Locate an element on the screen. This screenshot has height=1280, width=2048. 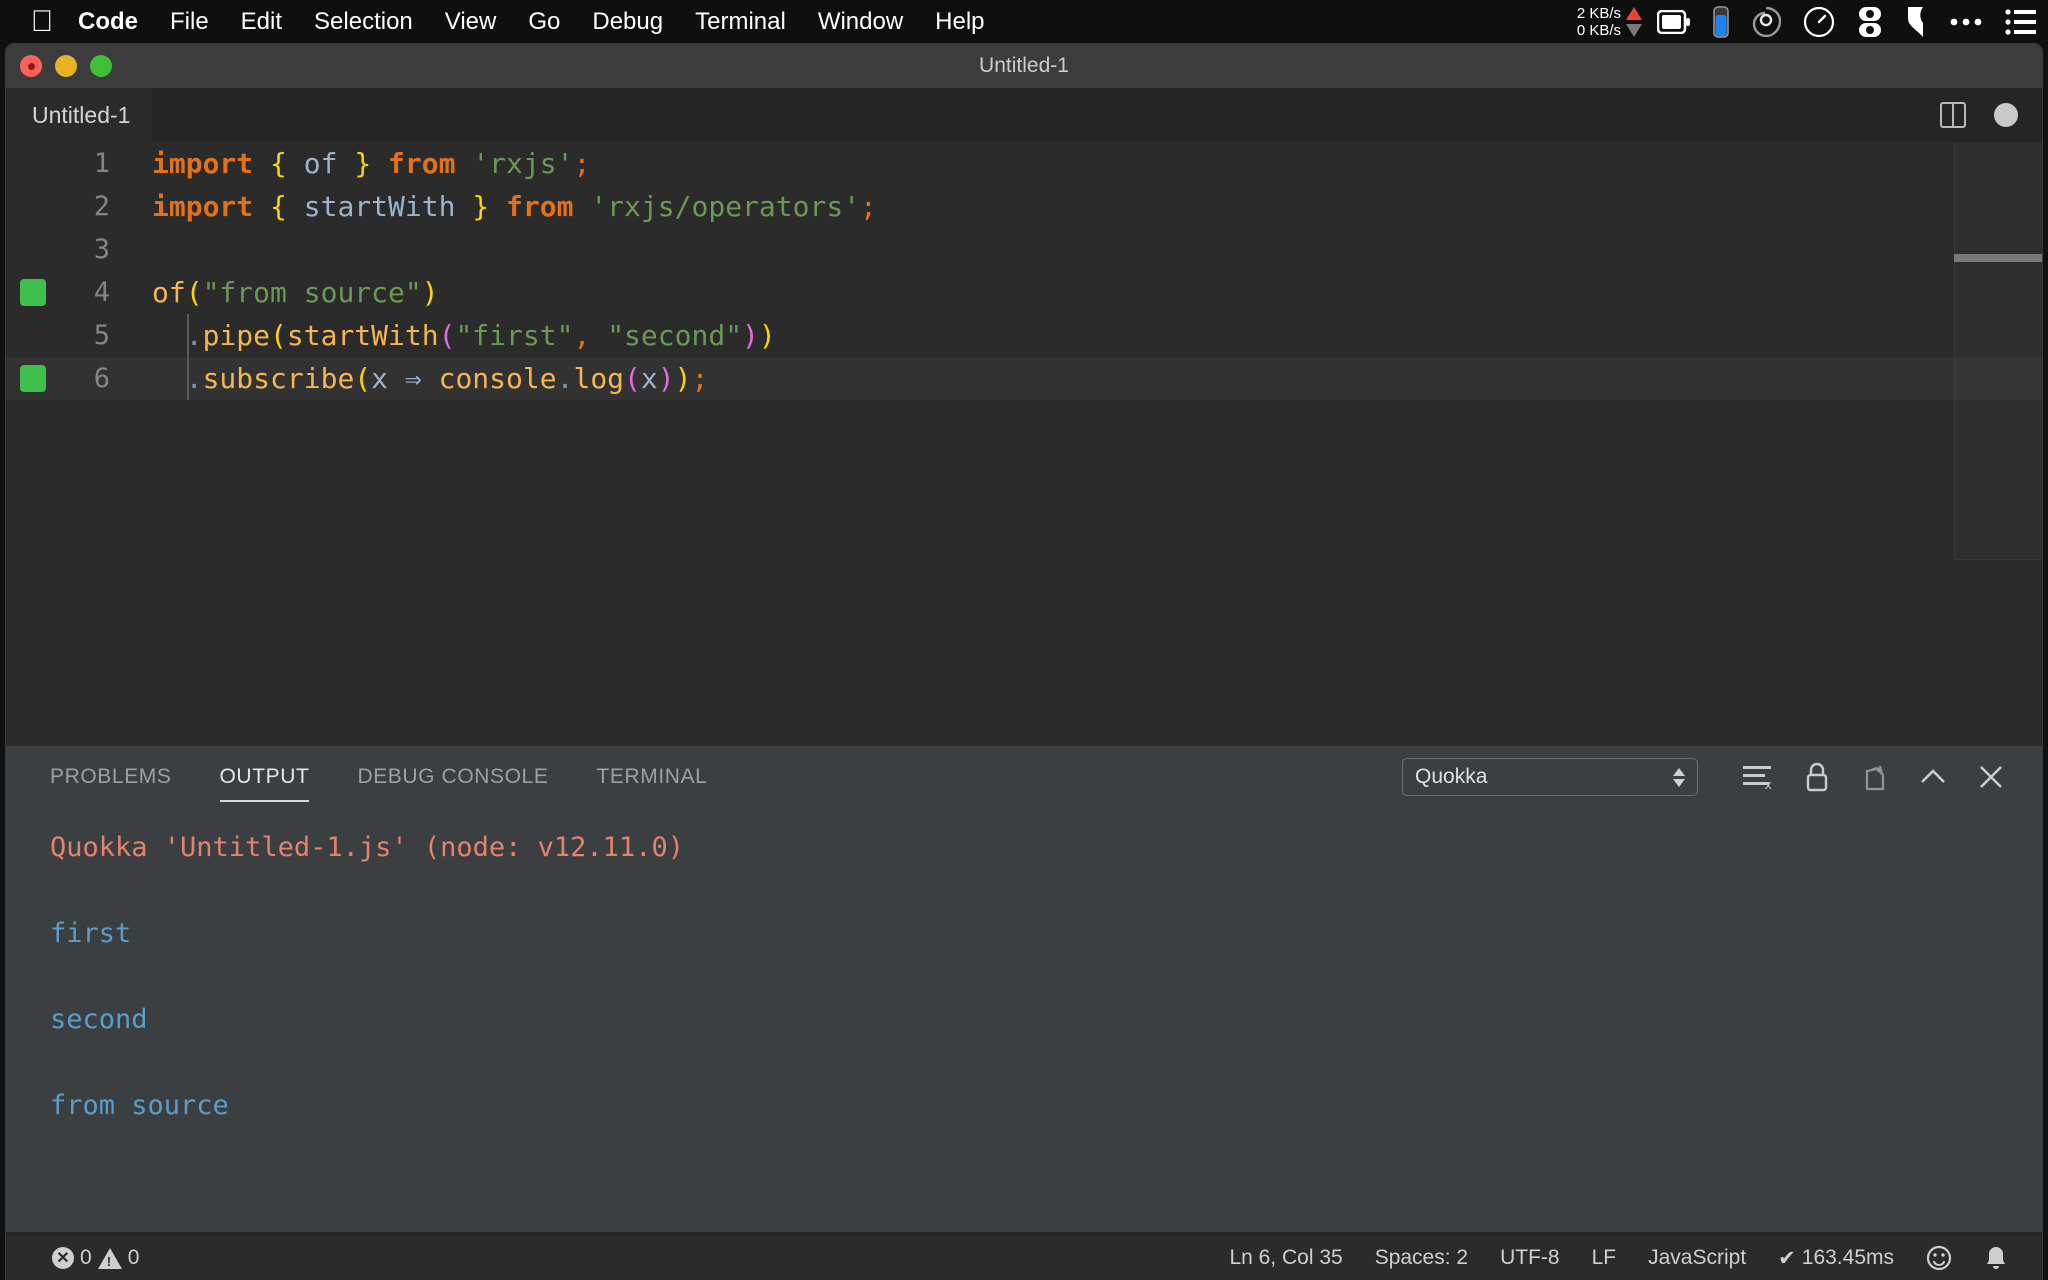
close-window-button is located at coordinates (31, 66).